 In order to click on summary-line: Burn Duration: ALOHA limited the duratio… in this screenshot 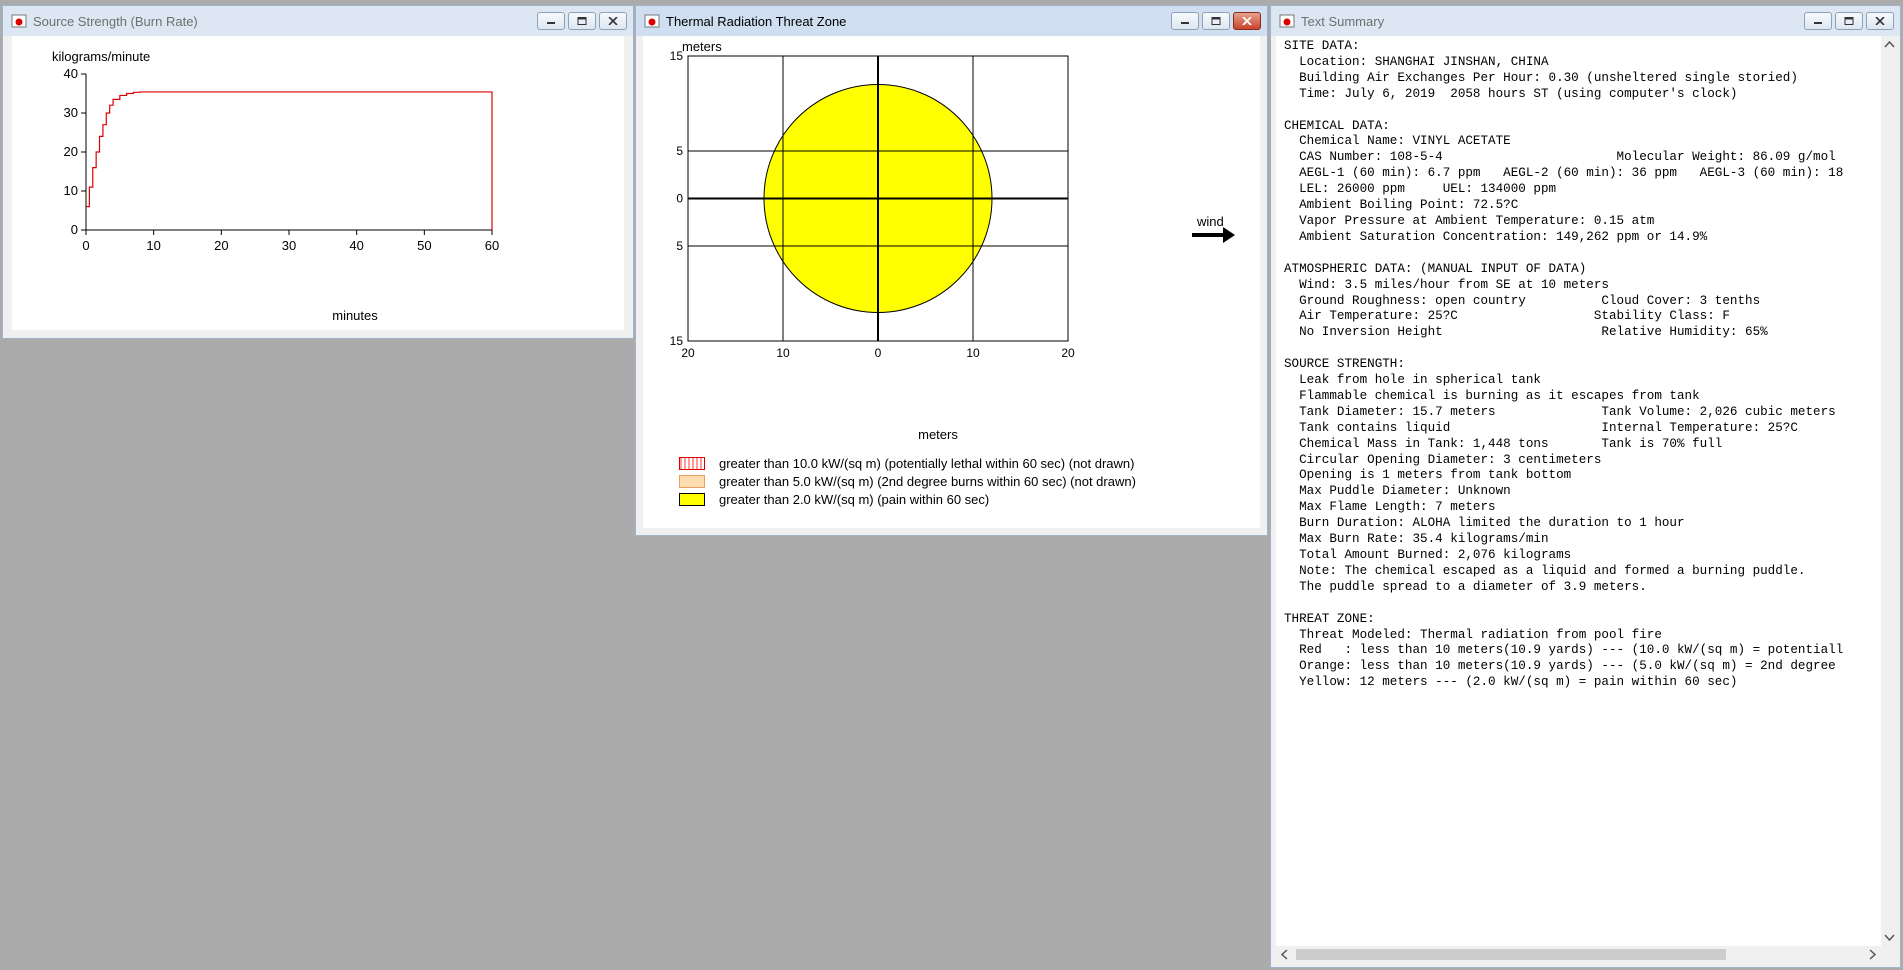, I will do `click(1484, 523)`.